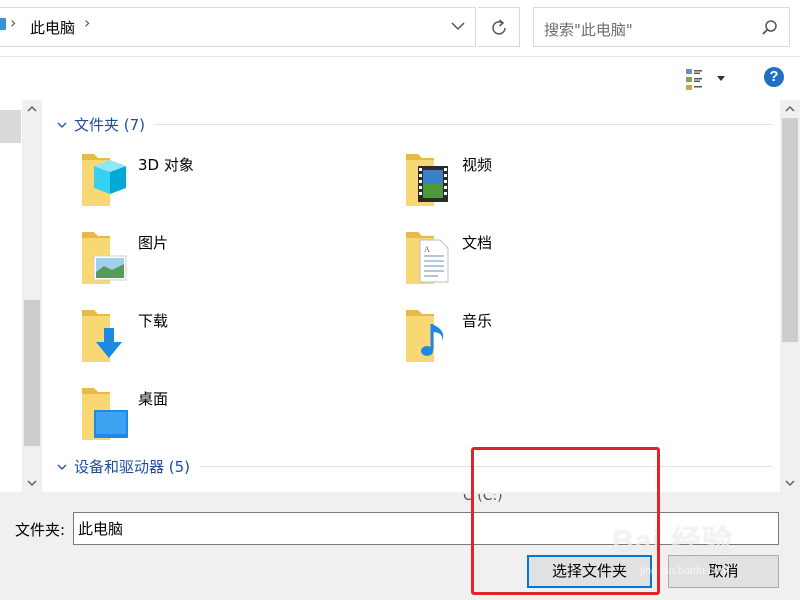  I want to click on search-box: 搜索"此电脑", so click(661, 27).